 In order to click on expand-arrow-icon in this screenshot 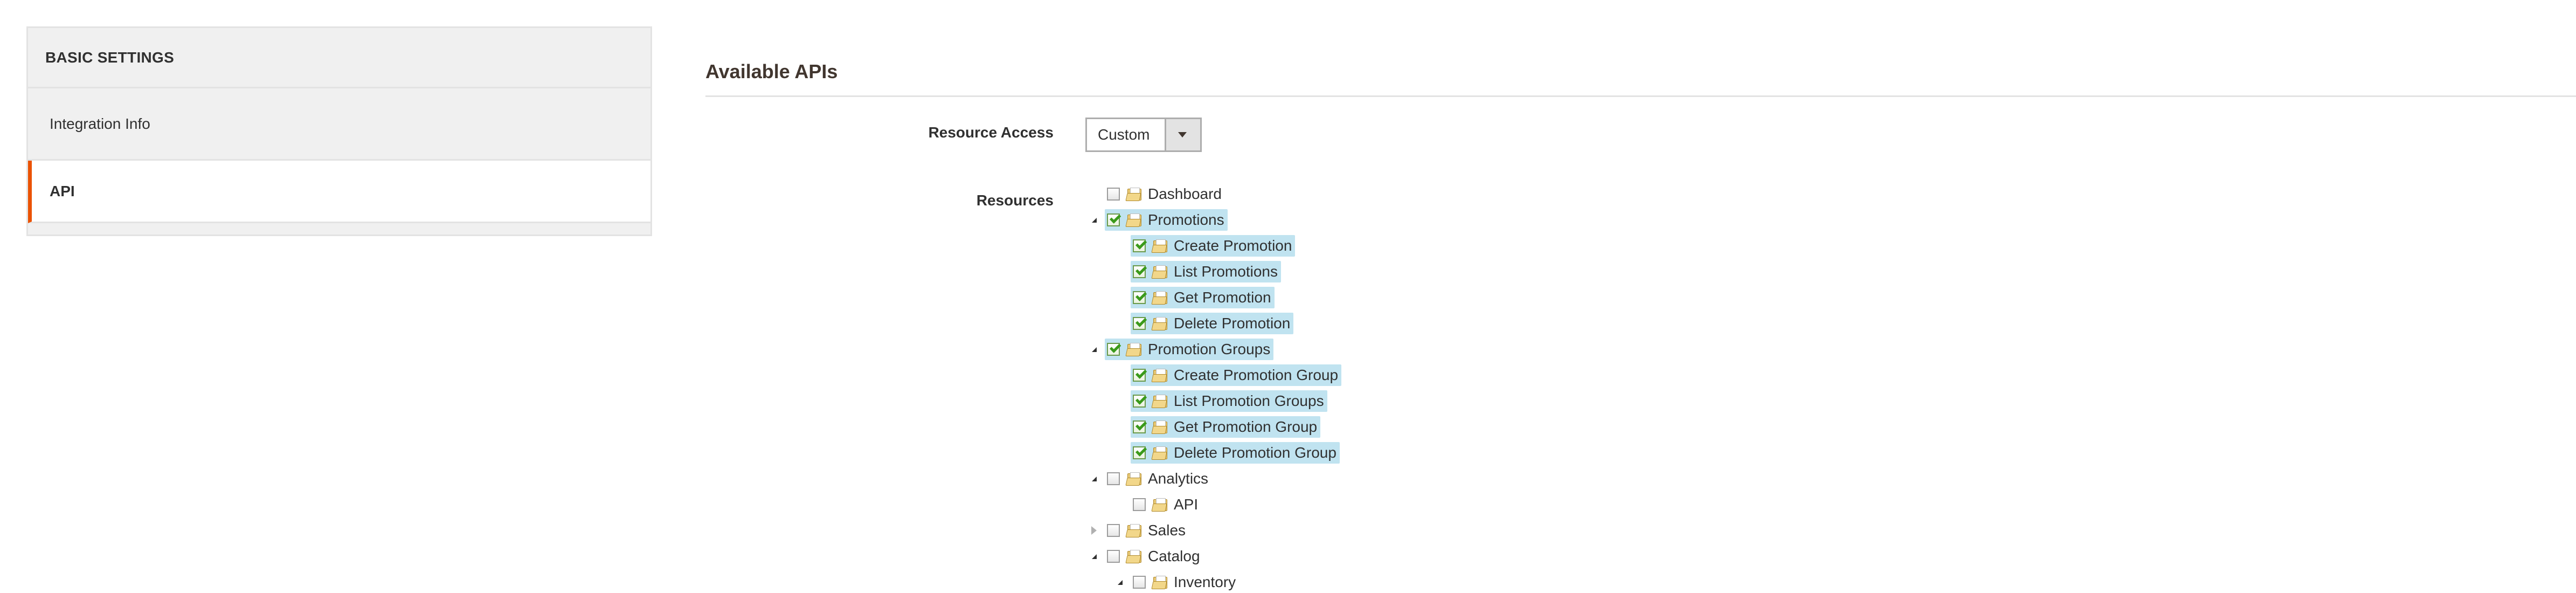, I will do `click(1094, 530)`.